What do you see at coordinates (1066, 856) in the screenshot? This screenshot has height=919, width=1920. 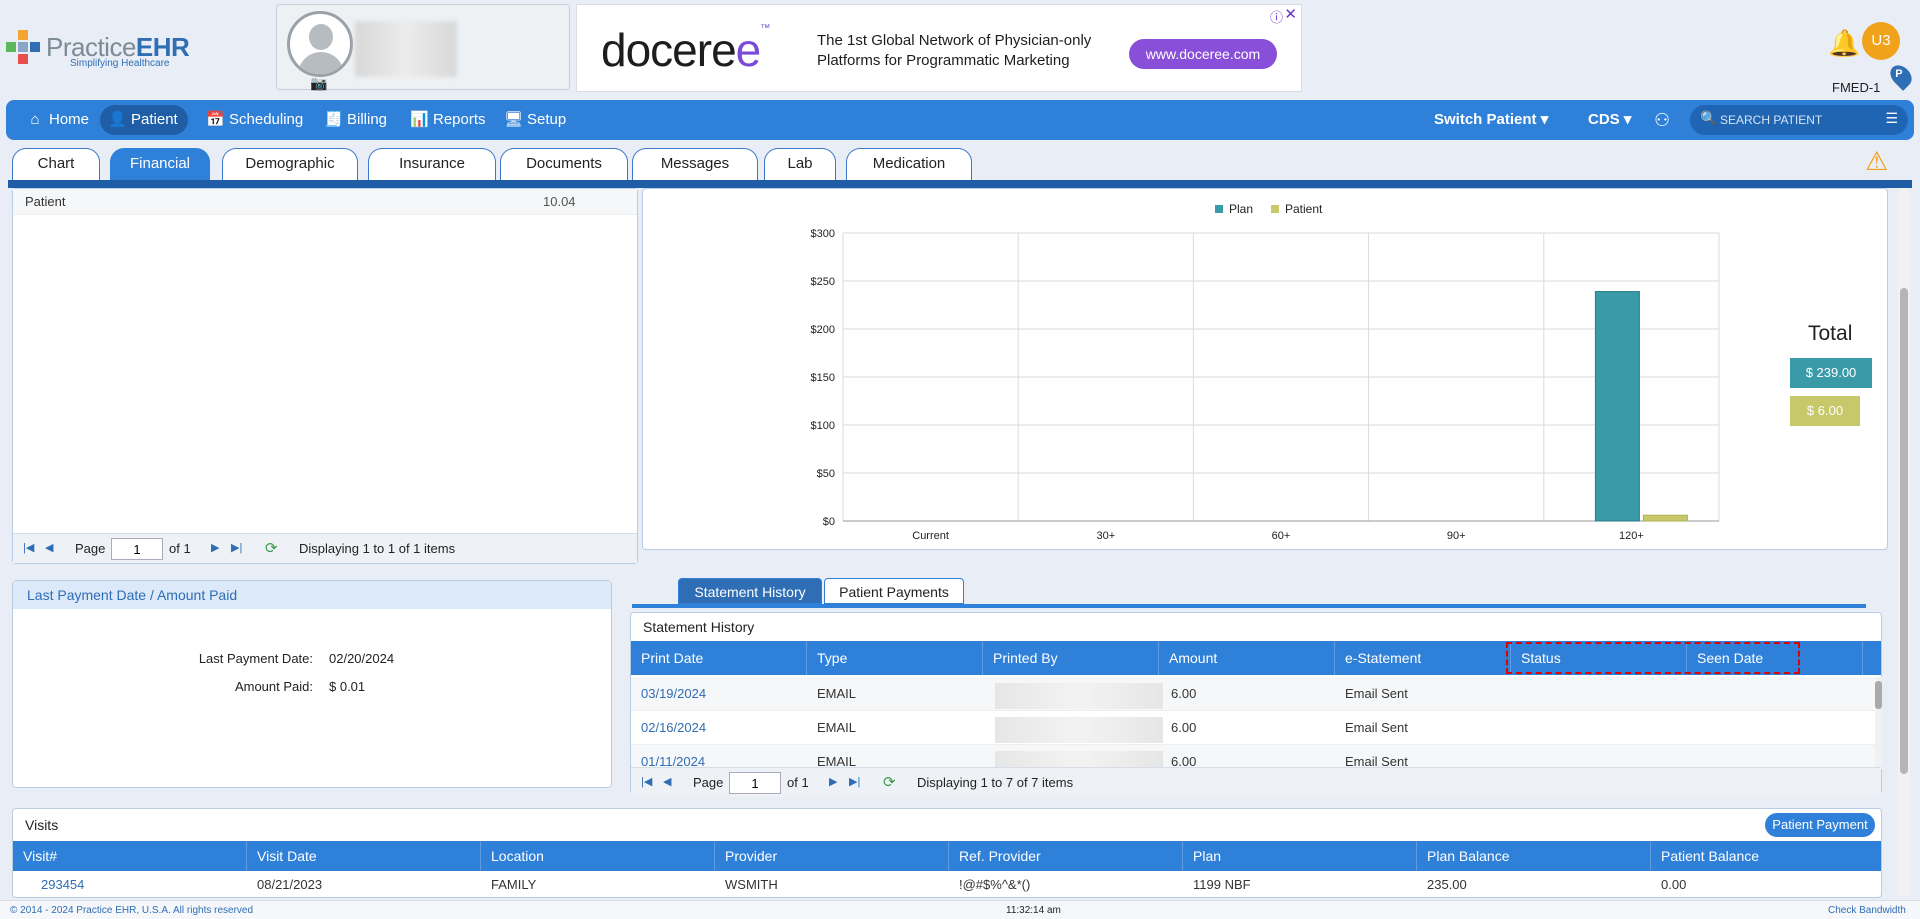 I see `column-header-ref-provider: Ref. Provider` at bounding box center [1066, 856].